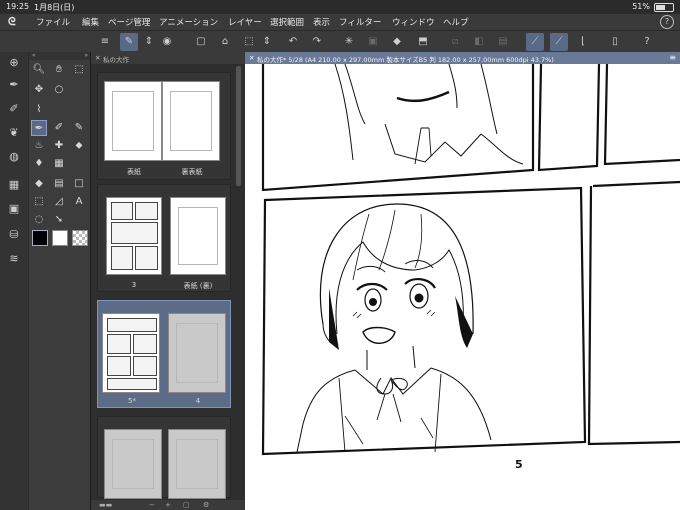 The height and width of the screenshot is (510, 680). Describe the element at coordinates (86, 55) in the screenshot. I see `expand-icon: »` at that location.